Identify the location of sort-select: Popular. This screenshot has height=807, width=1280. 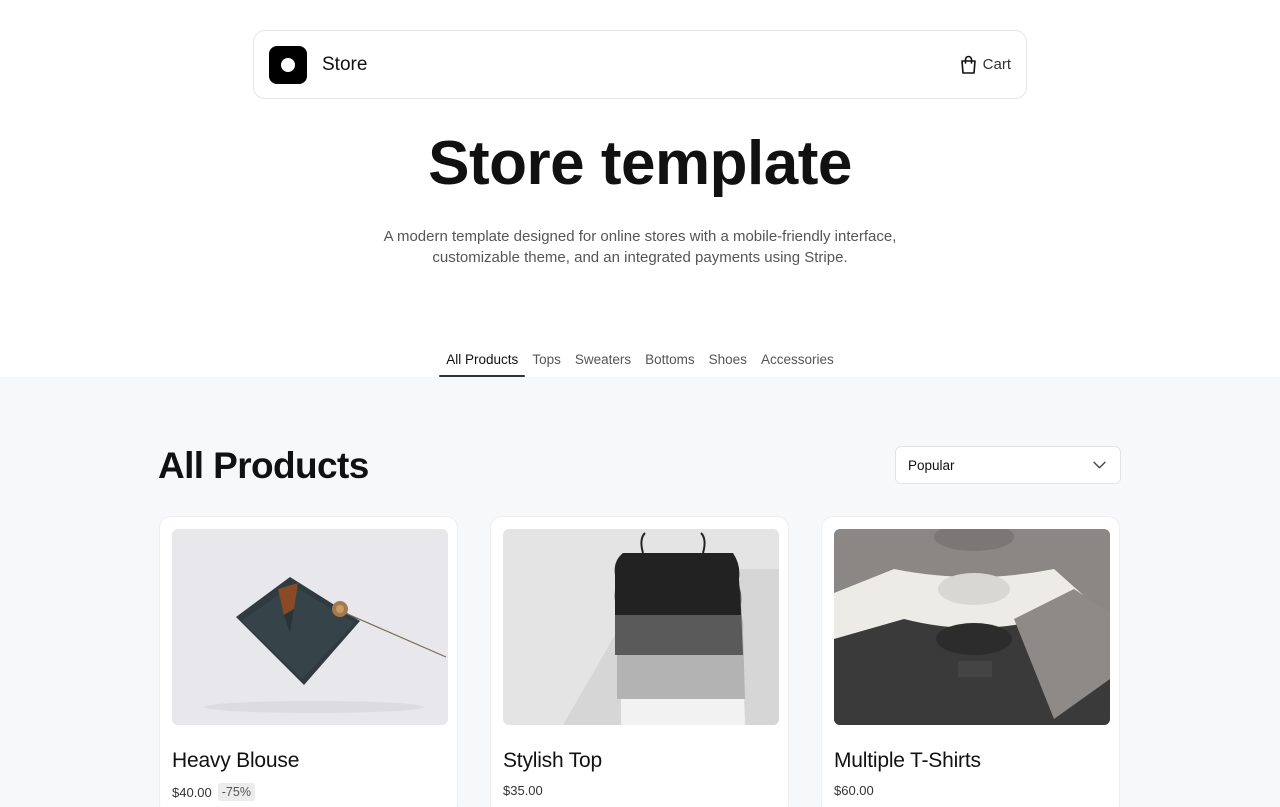
(1008, 465).